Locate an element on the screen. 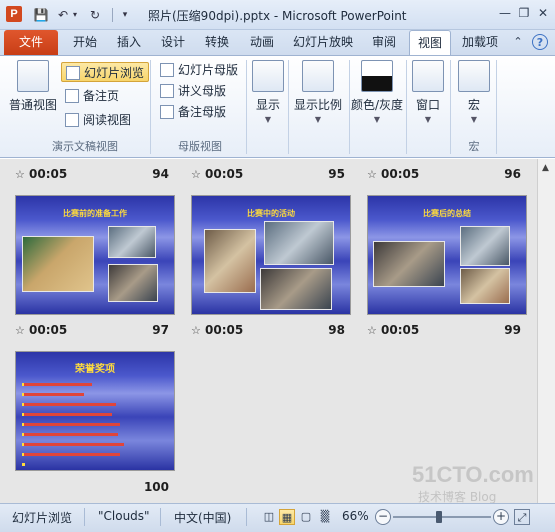  slide-number: 95 is located at coordinates (336, 174).